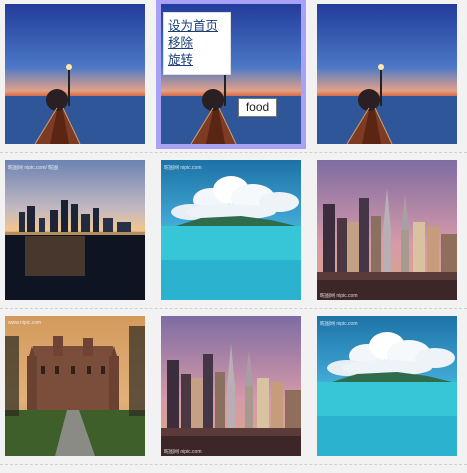 The image size is (467, 473). What do you see at coordinates (257, 107) in the screenshot?
I see `tag-label: food` at bounding box center [257, 107].